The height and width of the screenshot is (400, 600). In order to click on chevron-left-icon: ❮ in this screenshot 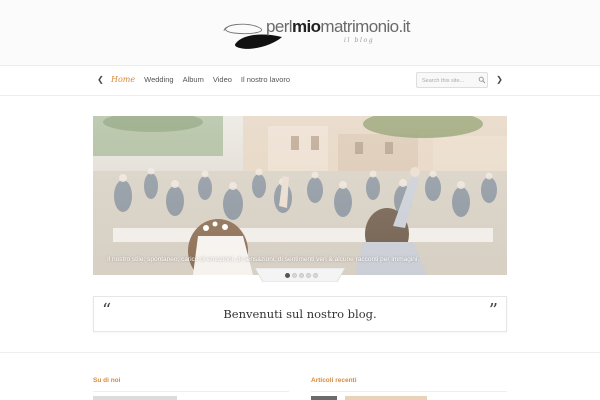, I will do `click(100, 79)`.